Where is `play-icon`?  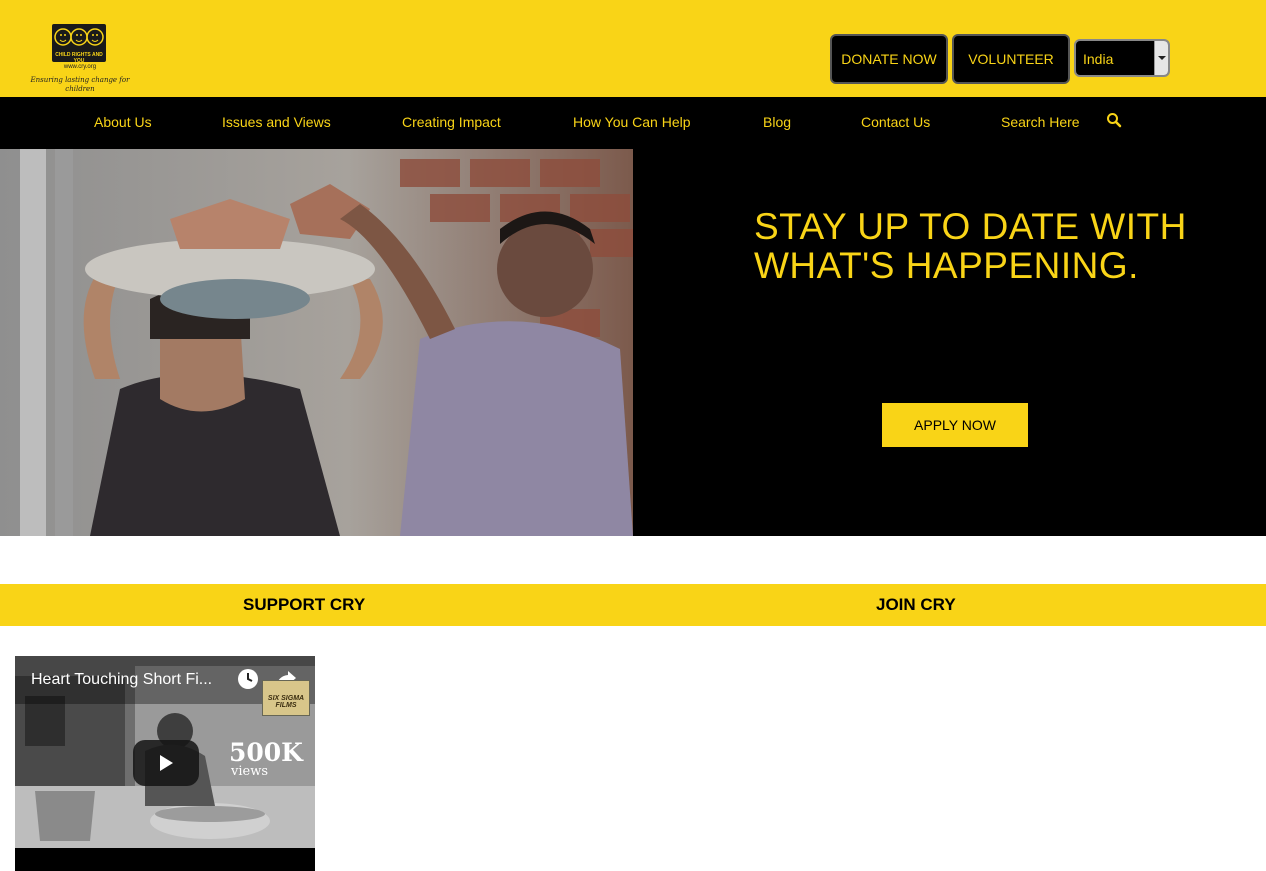
play-icon is located at coordinates (166, 763).